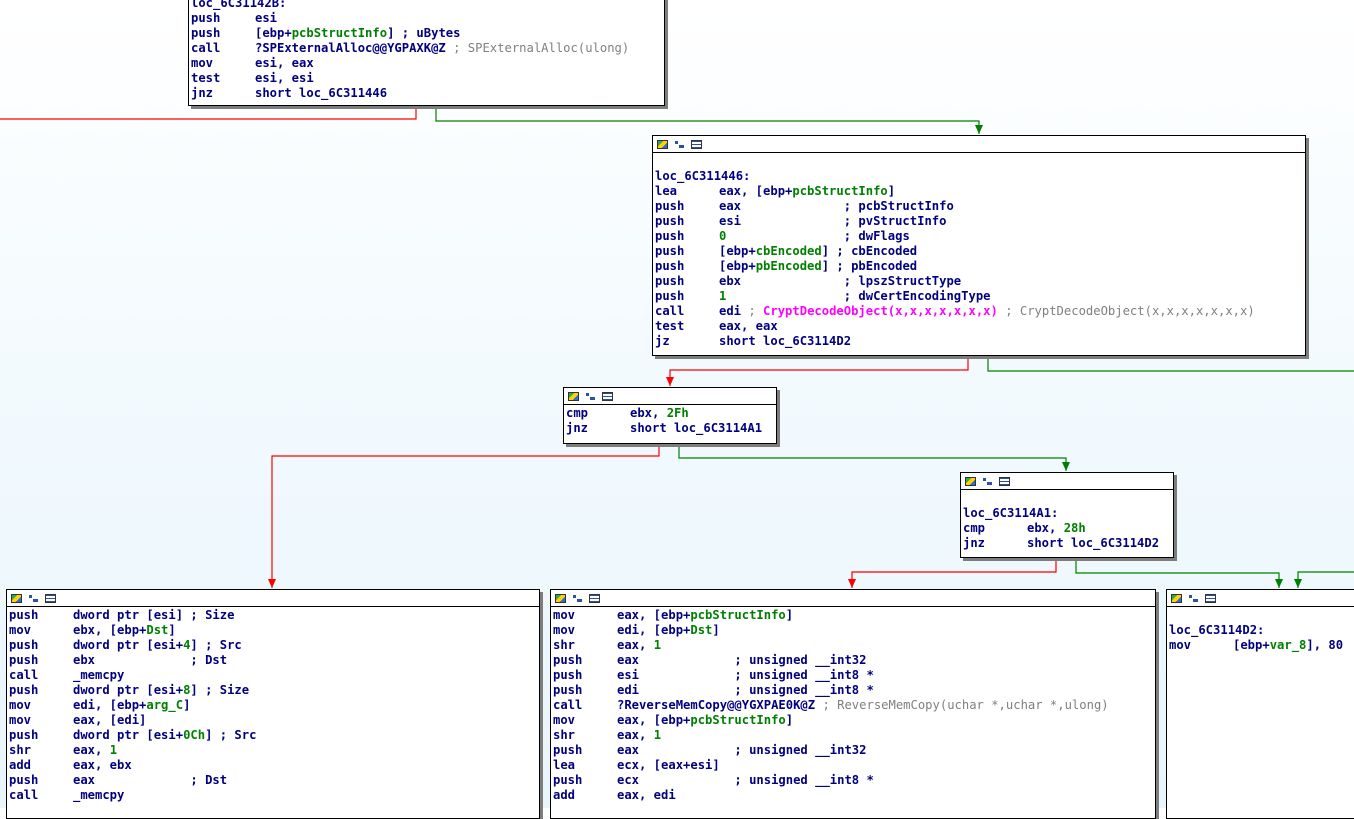 The width and height of the screenshot is (1354, 819). Describe the element at coordinates (853, 630) in the screenshot. I see `instruction-line: mov edi, [ebp+Dst]` at that location.